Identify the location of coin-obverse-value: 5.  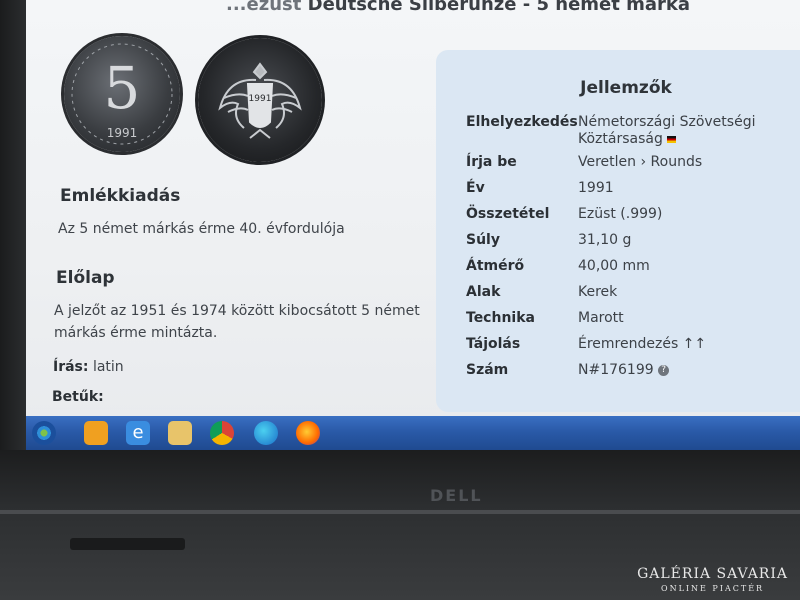
(122, 88).